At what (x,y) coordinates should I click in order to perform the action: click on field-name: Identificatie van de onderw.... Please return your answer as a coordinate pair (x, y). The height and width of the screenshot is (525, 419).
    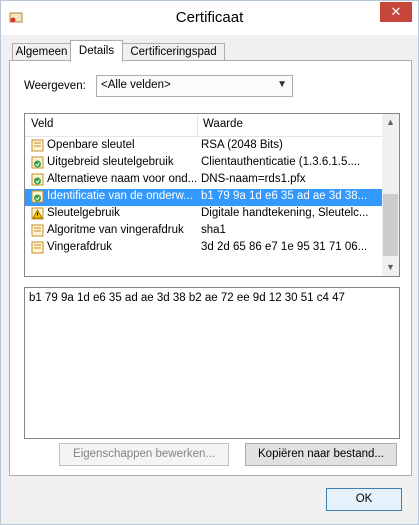
    Looking at the image, I should click on (120, 196).